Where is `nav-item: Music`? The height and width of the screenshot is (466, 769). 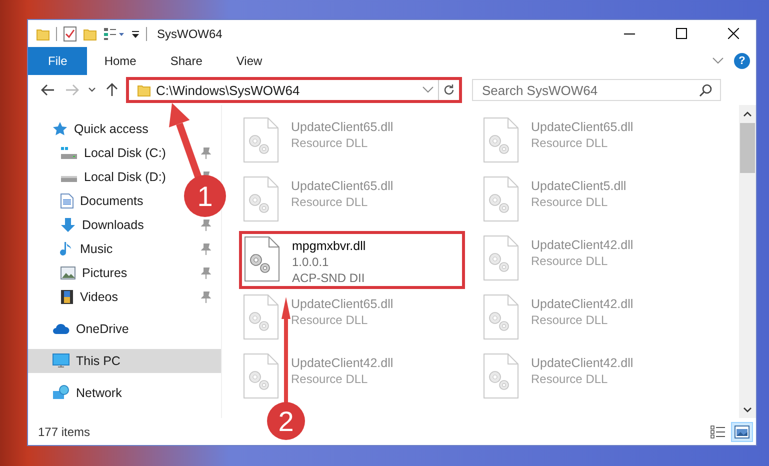
nav-item: Music is located at coordinates (86, 249).